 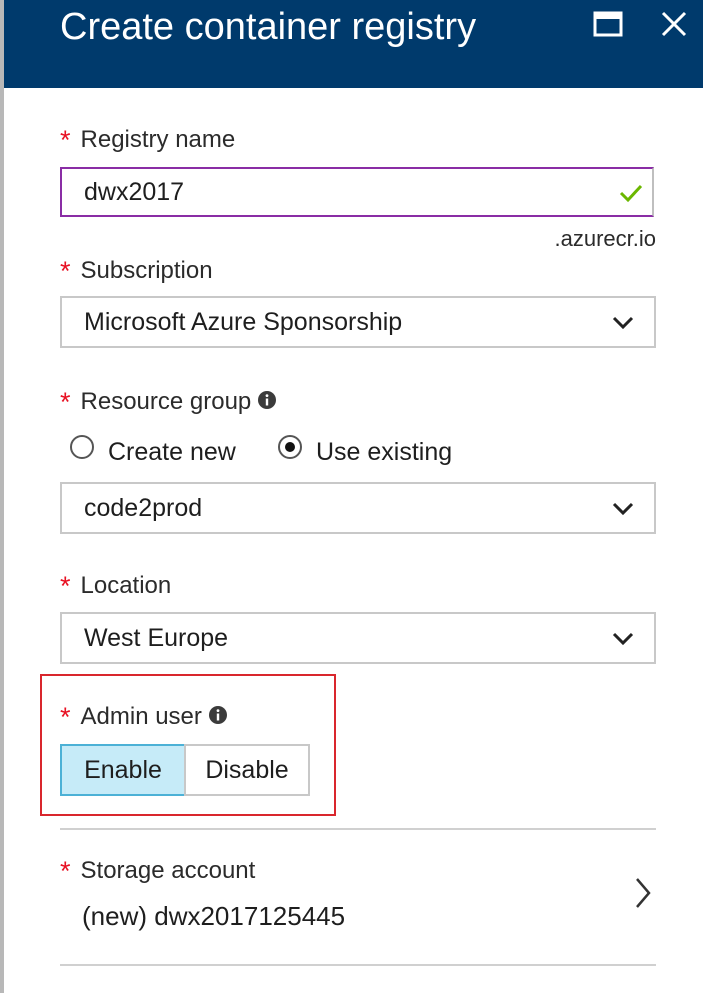 What do you see at coordinates (247, 770) in the screenshot?
I see `admin-user-disable-button: Disable` at bounding box center [247, 770].